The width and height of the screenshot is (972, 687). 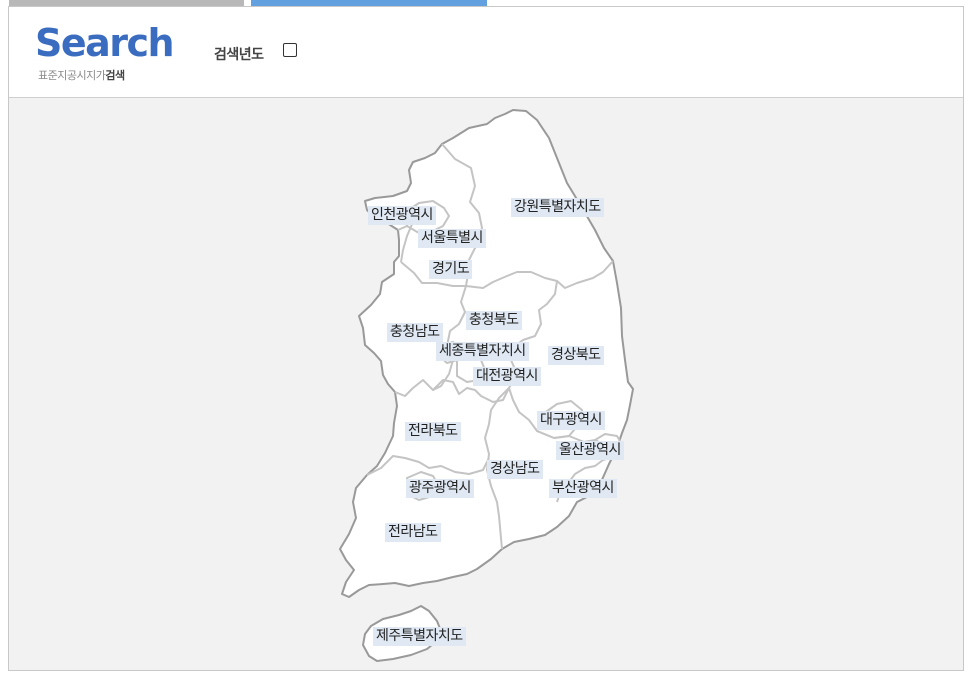 I want to click on region-label-gangwon: 강원특별자치도, so click(x=557, y=207).